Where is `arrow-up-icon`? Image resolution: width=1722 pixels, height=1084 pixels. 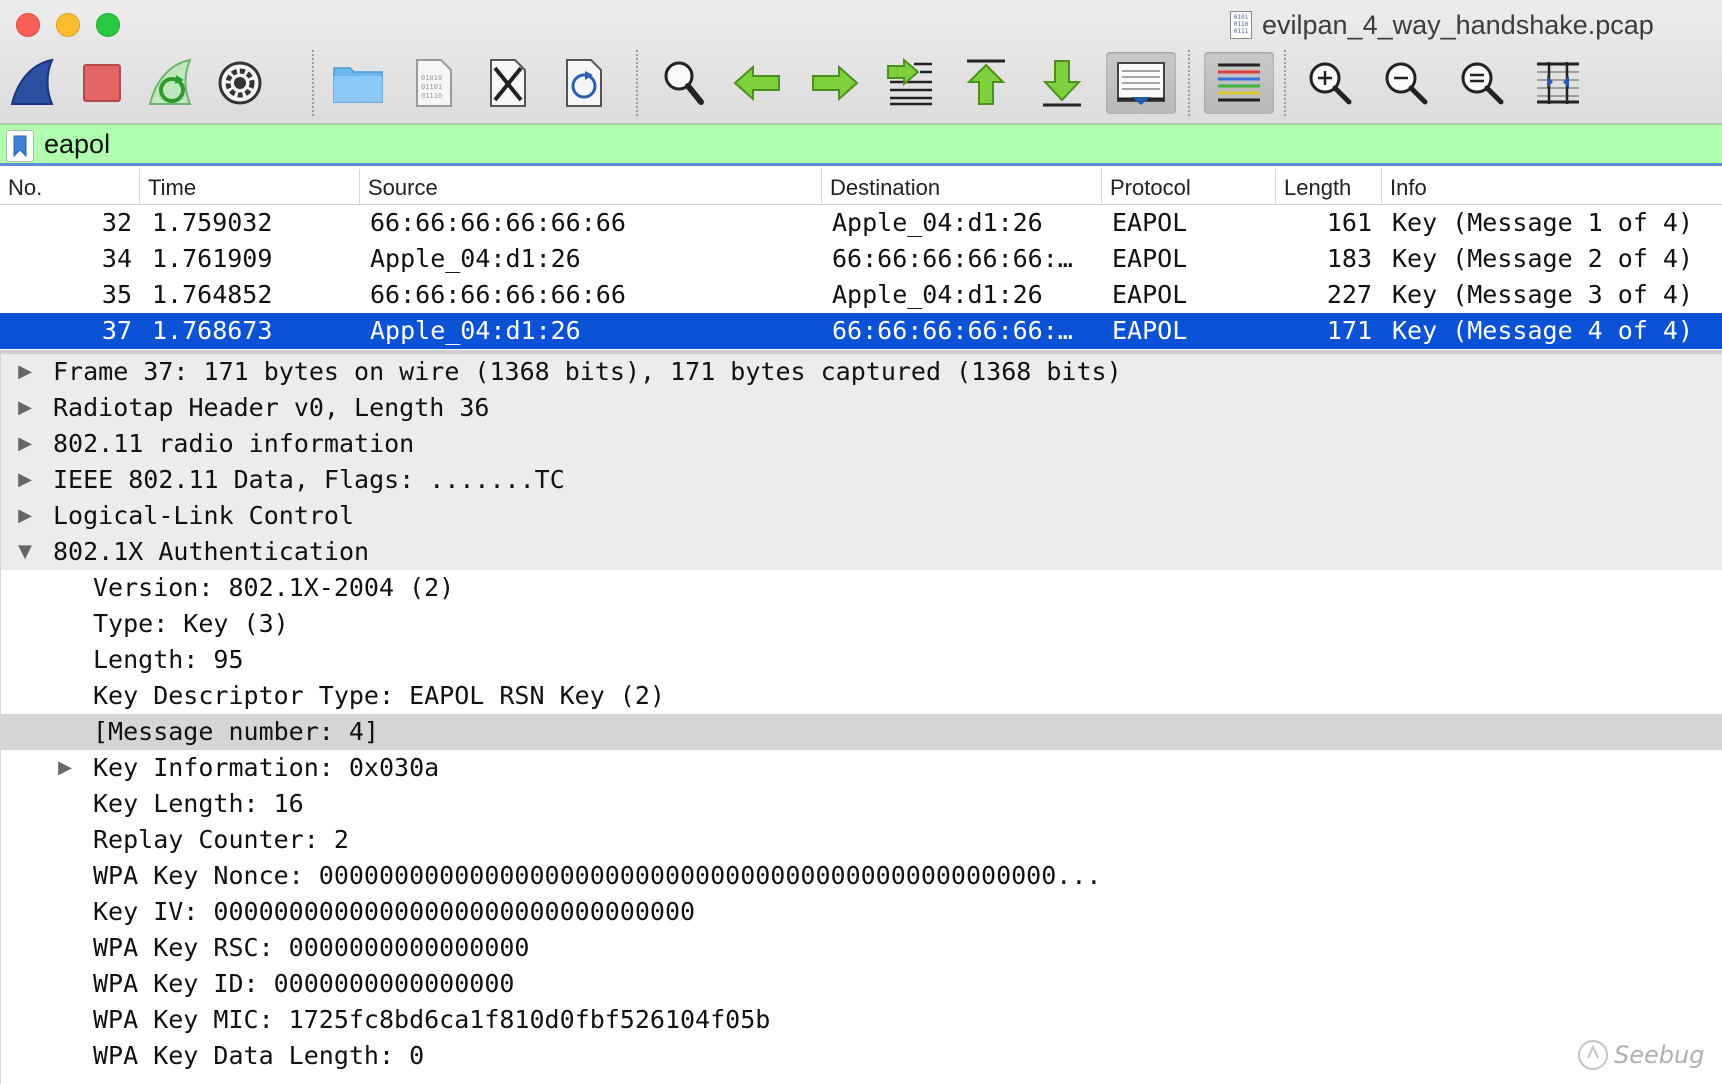 arrow-up-icon is located at coordinates (986, 82).